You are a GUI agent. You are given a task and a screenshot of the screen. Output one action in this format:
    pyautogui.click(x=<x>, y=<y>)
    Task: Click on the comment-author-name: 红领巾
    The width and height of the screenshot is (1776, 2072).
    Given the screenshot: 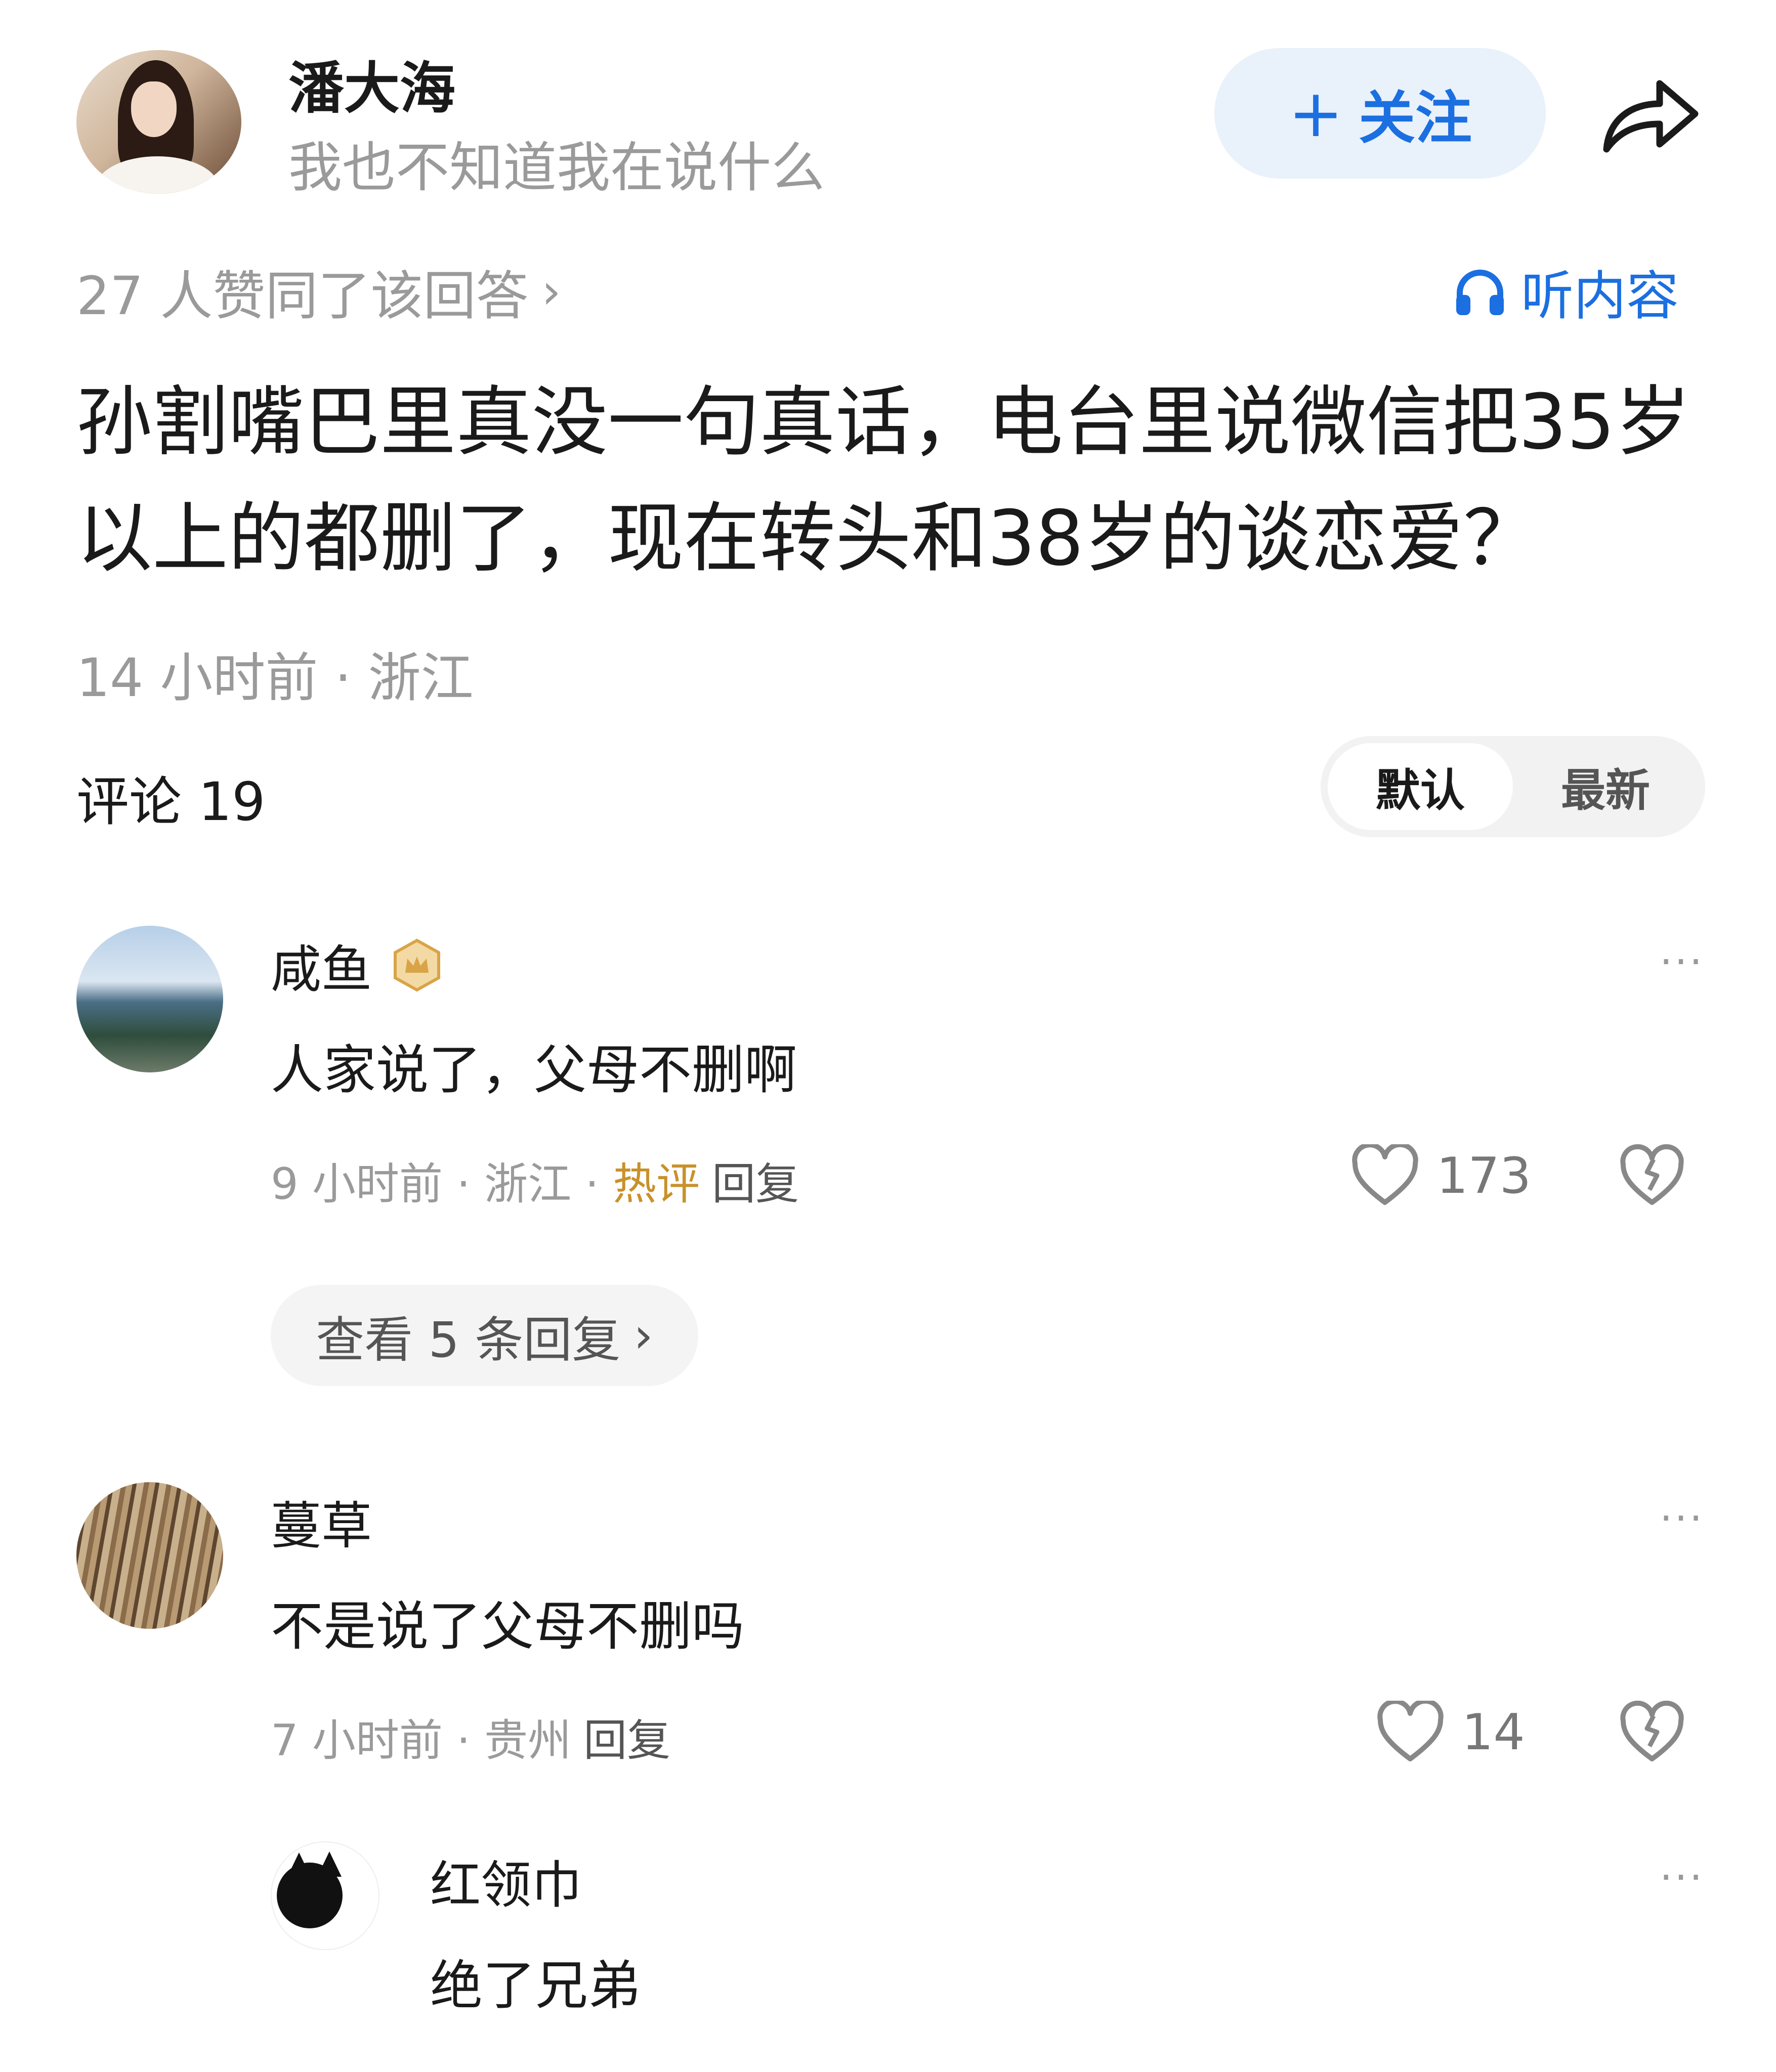 What is the action you would take?
    pyautogui.click(x=506, y=1885)
    